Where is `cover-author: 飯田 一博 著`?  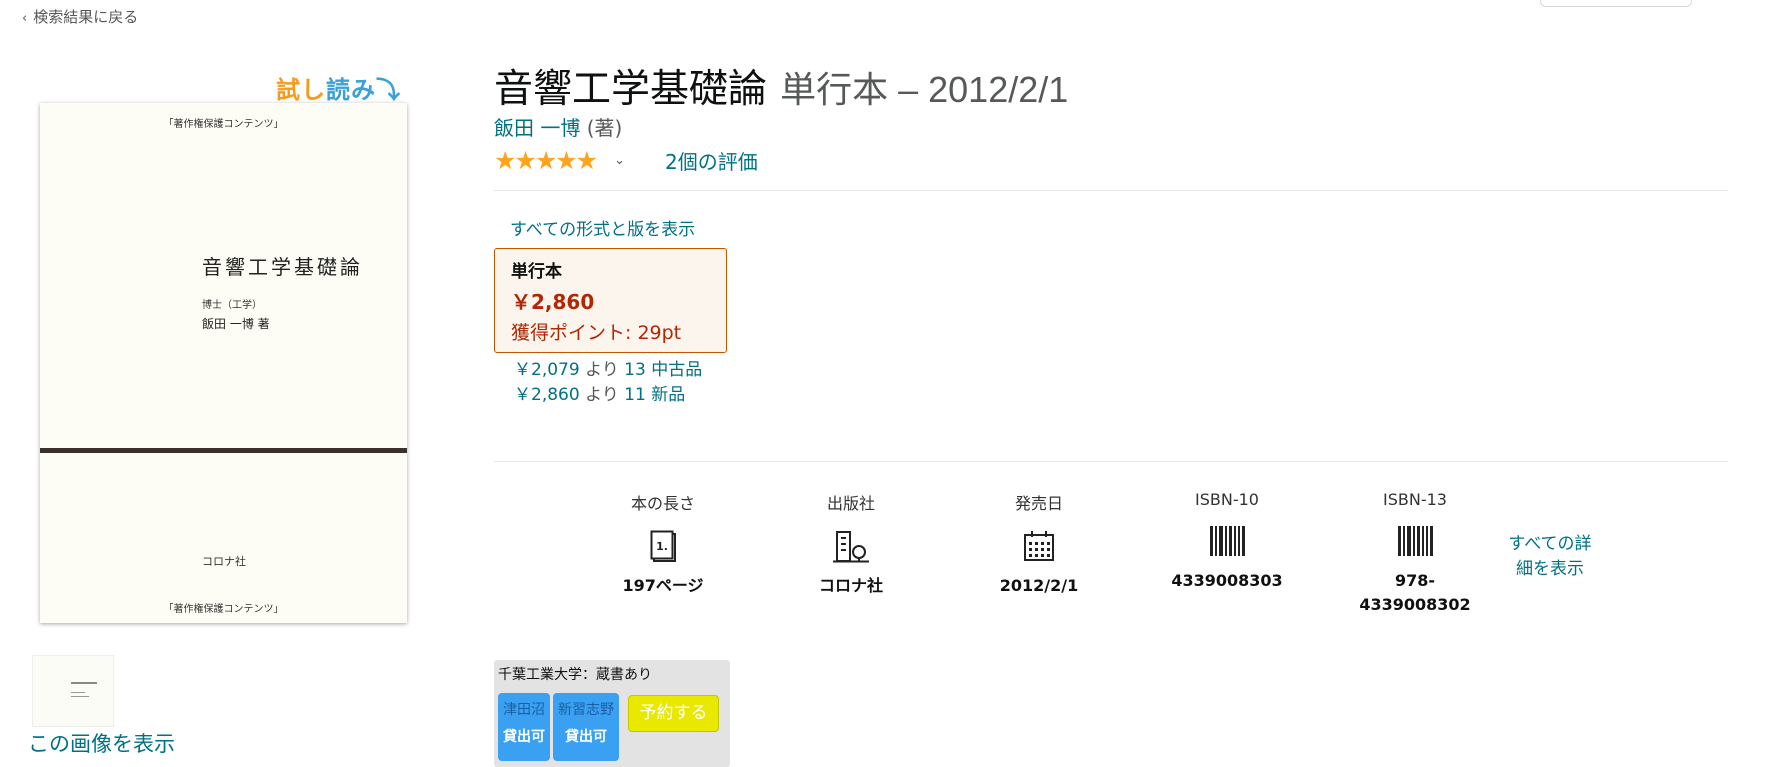 cover-author: 飯田 一博 著 is located at coordinates (236, 324).